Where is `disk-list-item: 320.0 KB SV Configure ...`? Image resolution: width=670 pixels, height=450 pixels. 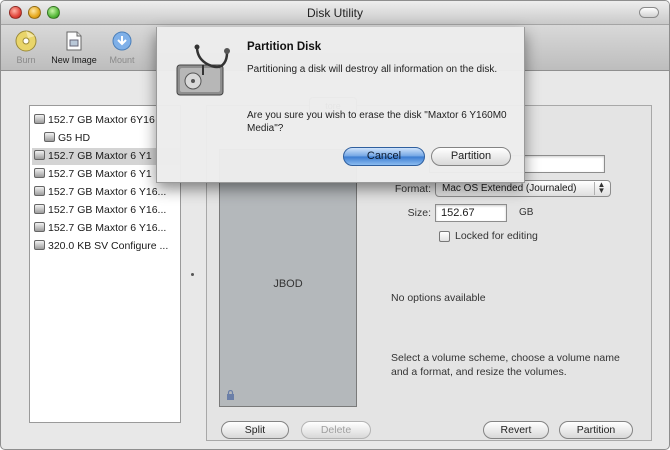 disk-list-item: 320.0 KB SV Configure ... is located at coordinates (106, 246).